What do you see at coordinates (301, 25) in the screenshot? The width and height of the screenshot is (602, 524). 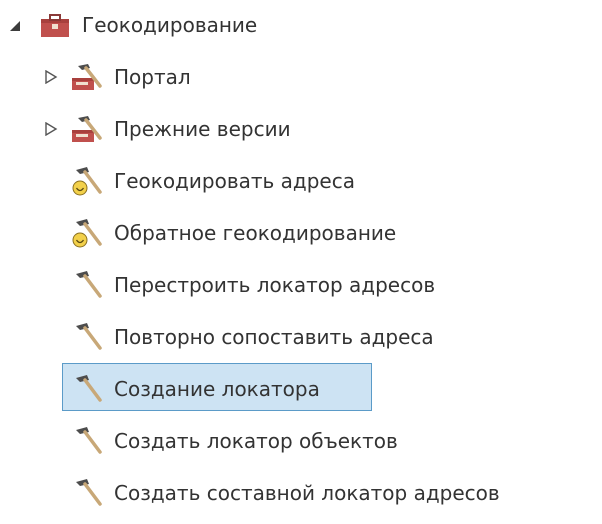 I see `tree-root-geocoding: Геокодирование` at bounding box center [301, 25].